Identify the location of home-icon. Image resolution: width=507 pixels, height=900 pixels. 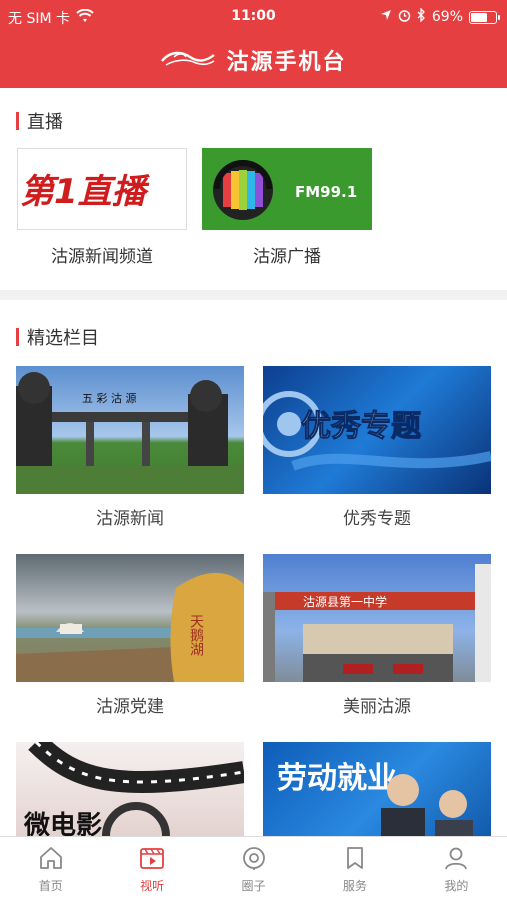
(51, 860).